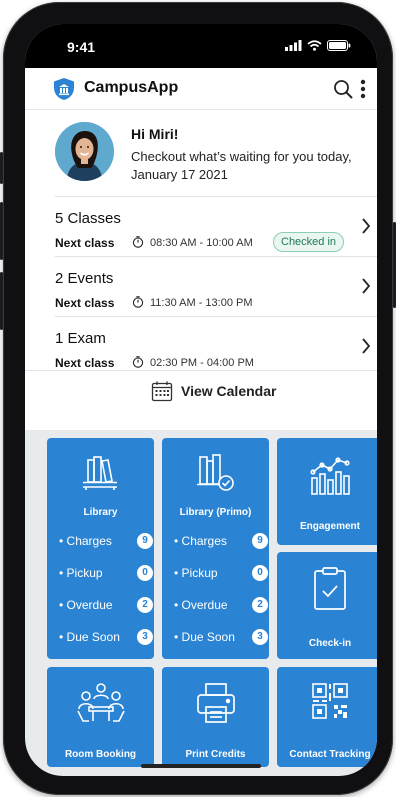  Describe the element at coordinates (1, 168) in the screenshot. I see `mute-switch` at that location.